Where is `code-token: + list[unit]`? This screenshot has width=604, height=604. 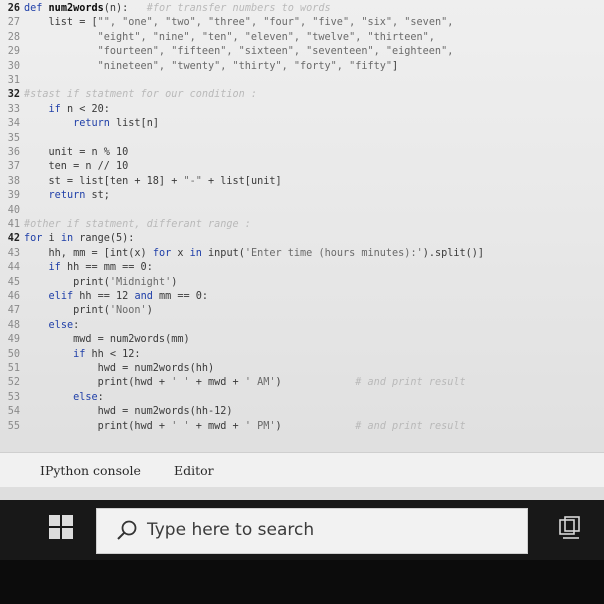 code-token: + list[unit] is located at coordinates (241, 181).